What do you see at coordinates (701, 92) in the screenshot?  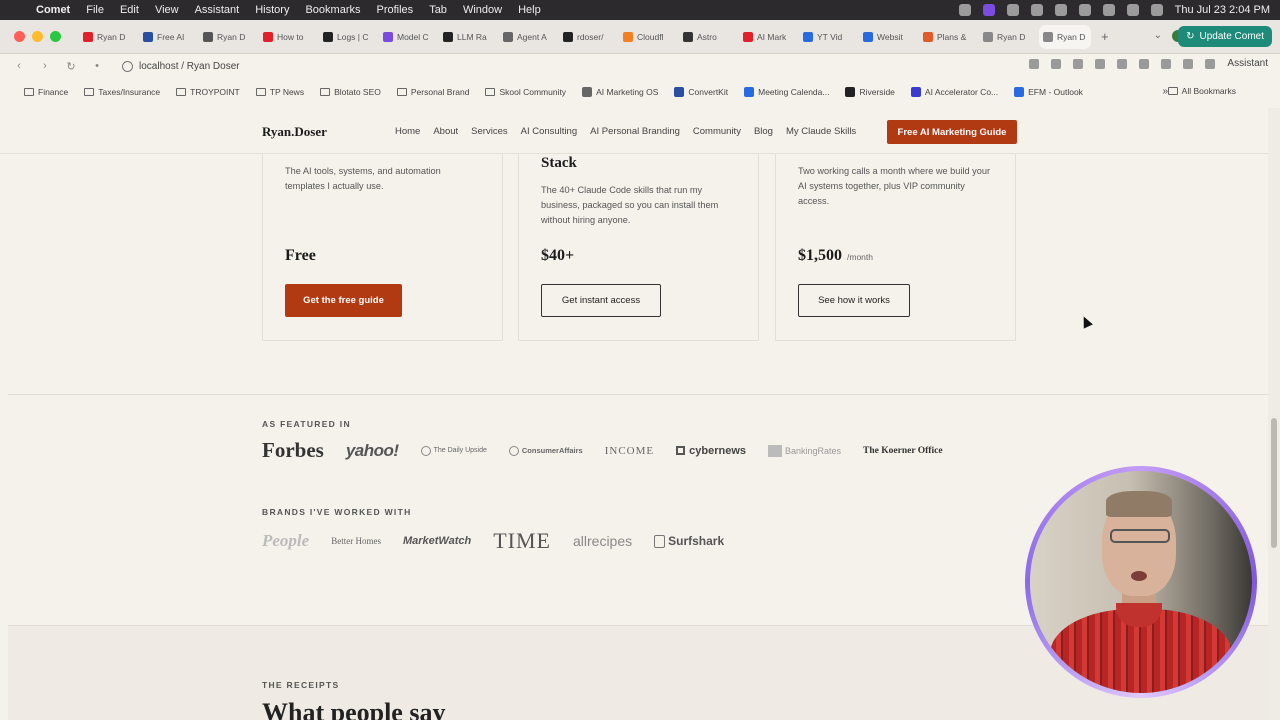 I see `bookmark-item: ConvertKit` at bounding box center [701, 92].